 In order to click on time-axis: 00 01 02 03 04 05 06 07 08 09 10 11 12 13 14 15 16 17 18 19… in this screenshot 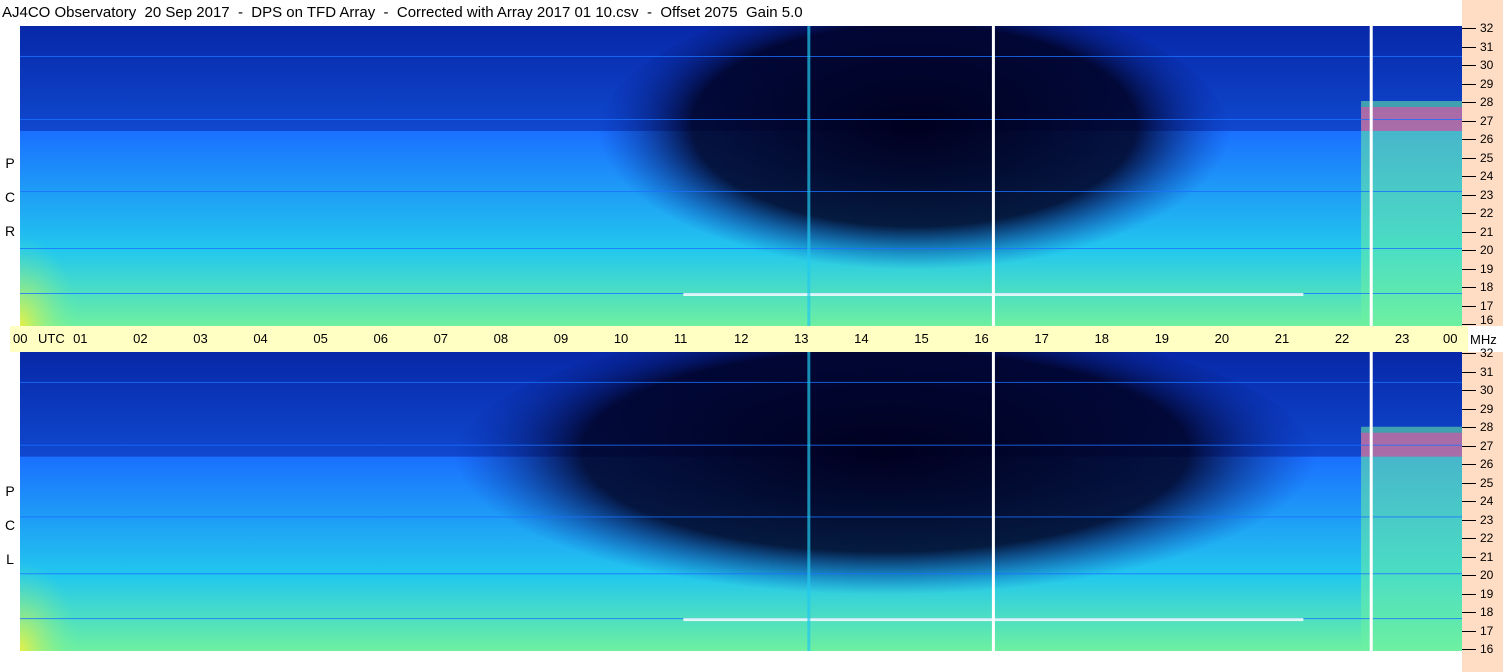, I will do `click(739, 339)`.